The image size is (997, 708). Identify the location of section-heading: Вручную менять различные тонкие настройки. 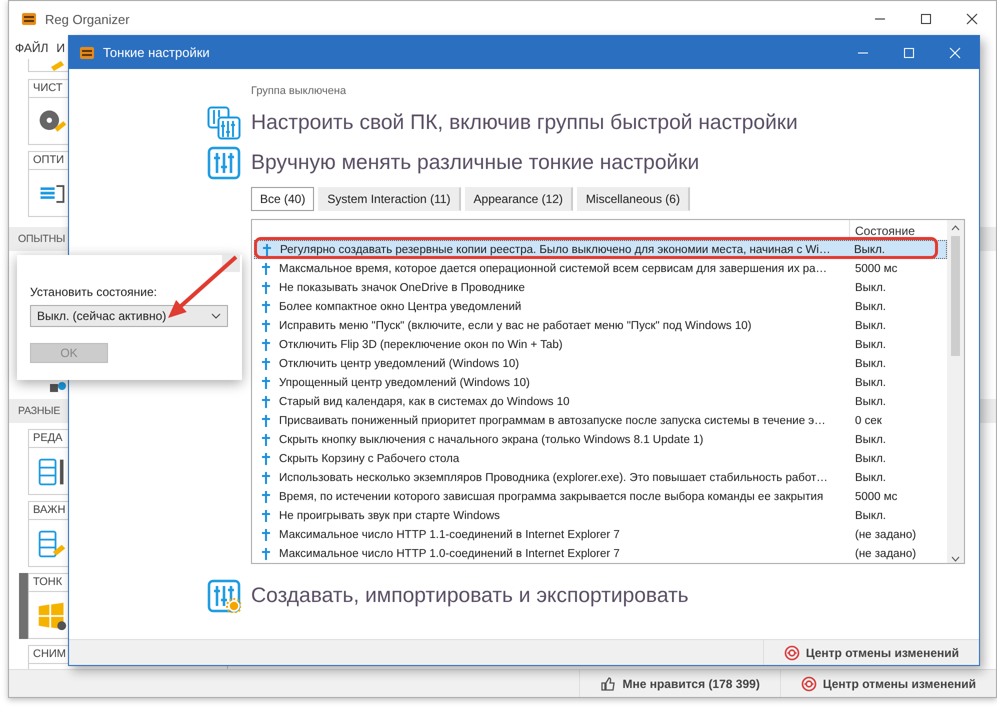
(475, 163).